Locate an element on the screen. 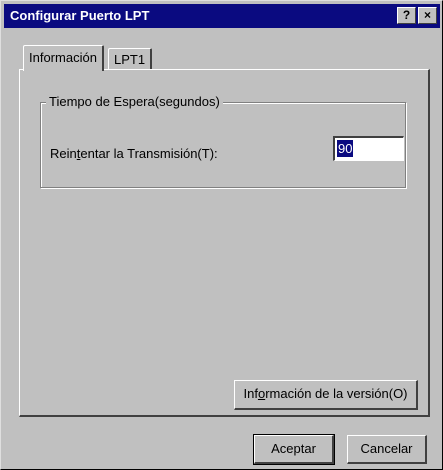 The height and width of the screenshot is (470, 443). help-button: ? is located at coordinates (406, 15).